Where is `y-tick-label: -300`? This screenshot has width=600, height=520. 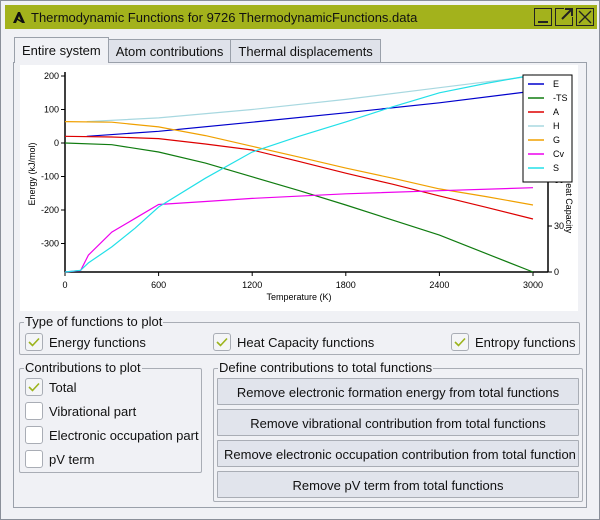 y-tick-label: -300 is located at coordinates (50, 244).